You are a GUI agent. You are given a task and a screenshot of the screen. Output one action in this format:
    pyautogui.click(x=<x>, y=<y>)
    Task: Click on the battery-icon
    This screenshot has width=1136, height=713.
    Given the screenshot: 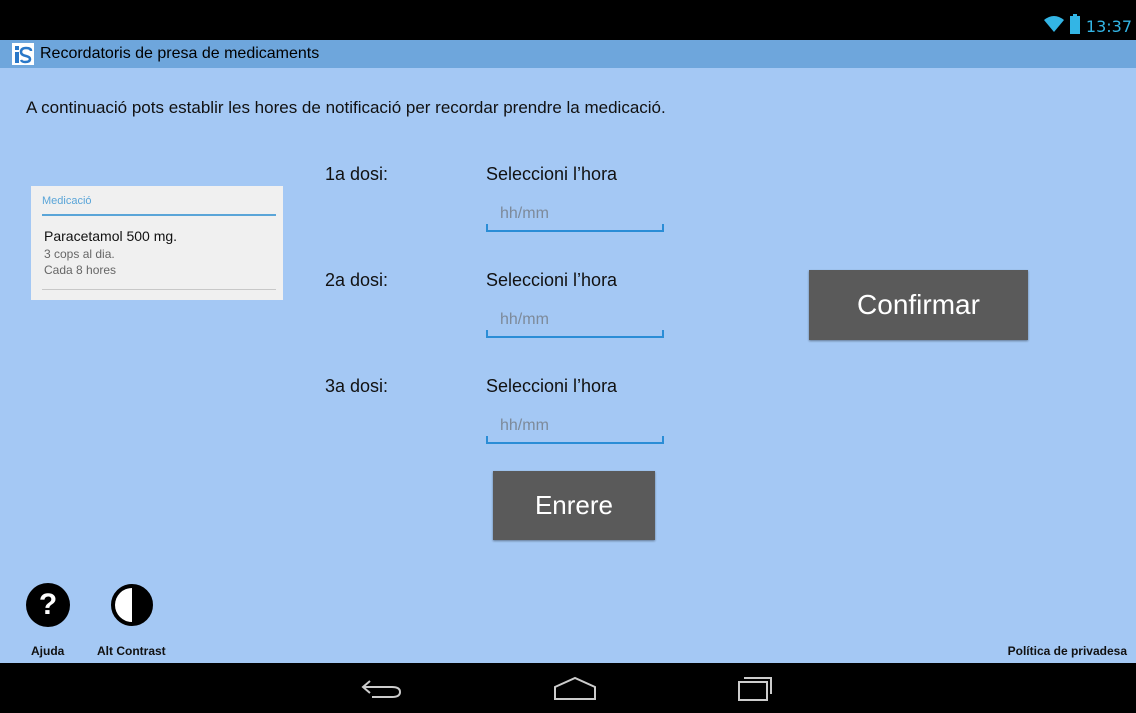 What is the action you would take?
    pyautogui.click(x=1074, y=26)
    